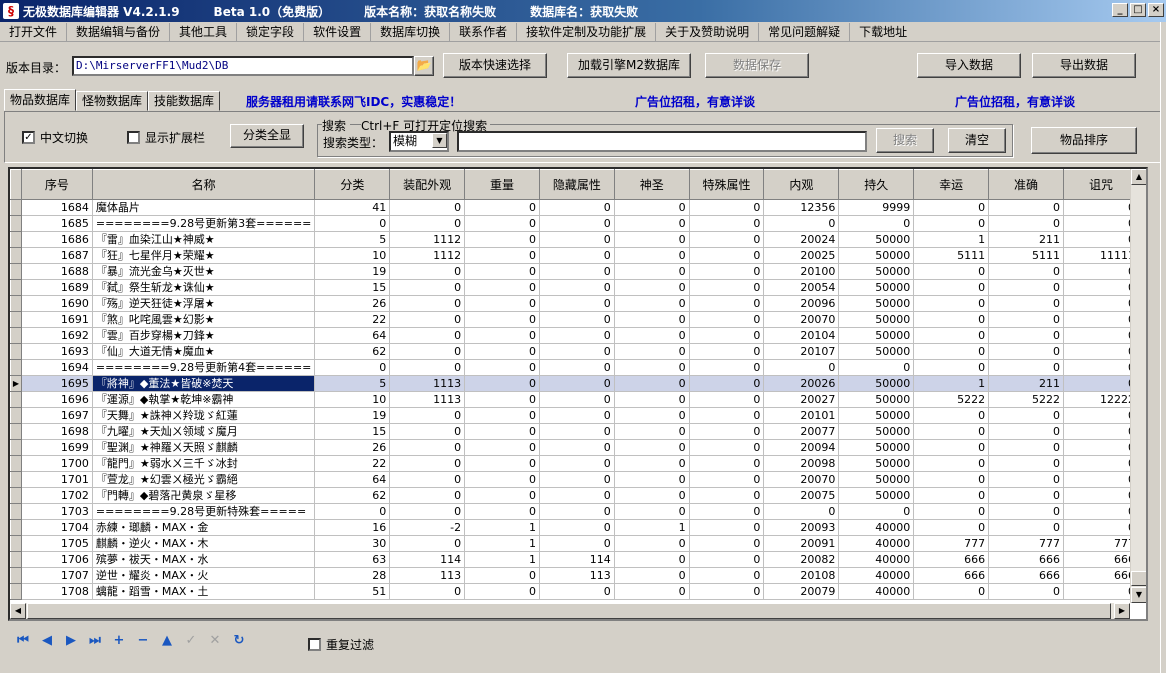 The height and width of the screenshot is (673, 1166). I want to click on table-cell: 『天舞』★誅神ㄨ羚珑ゞ紅蓮, so click(204, 415).